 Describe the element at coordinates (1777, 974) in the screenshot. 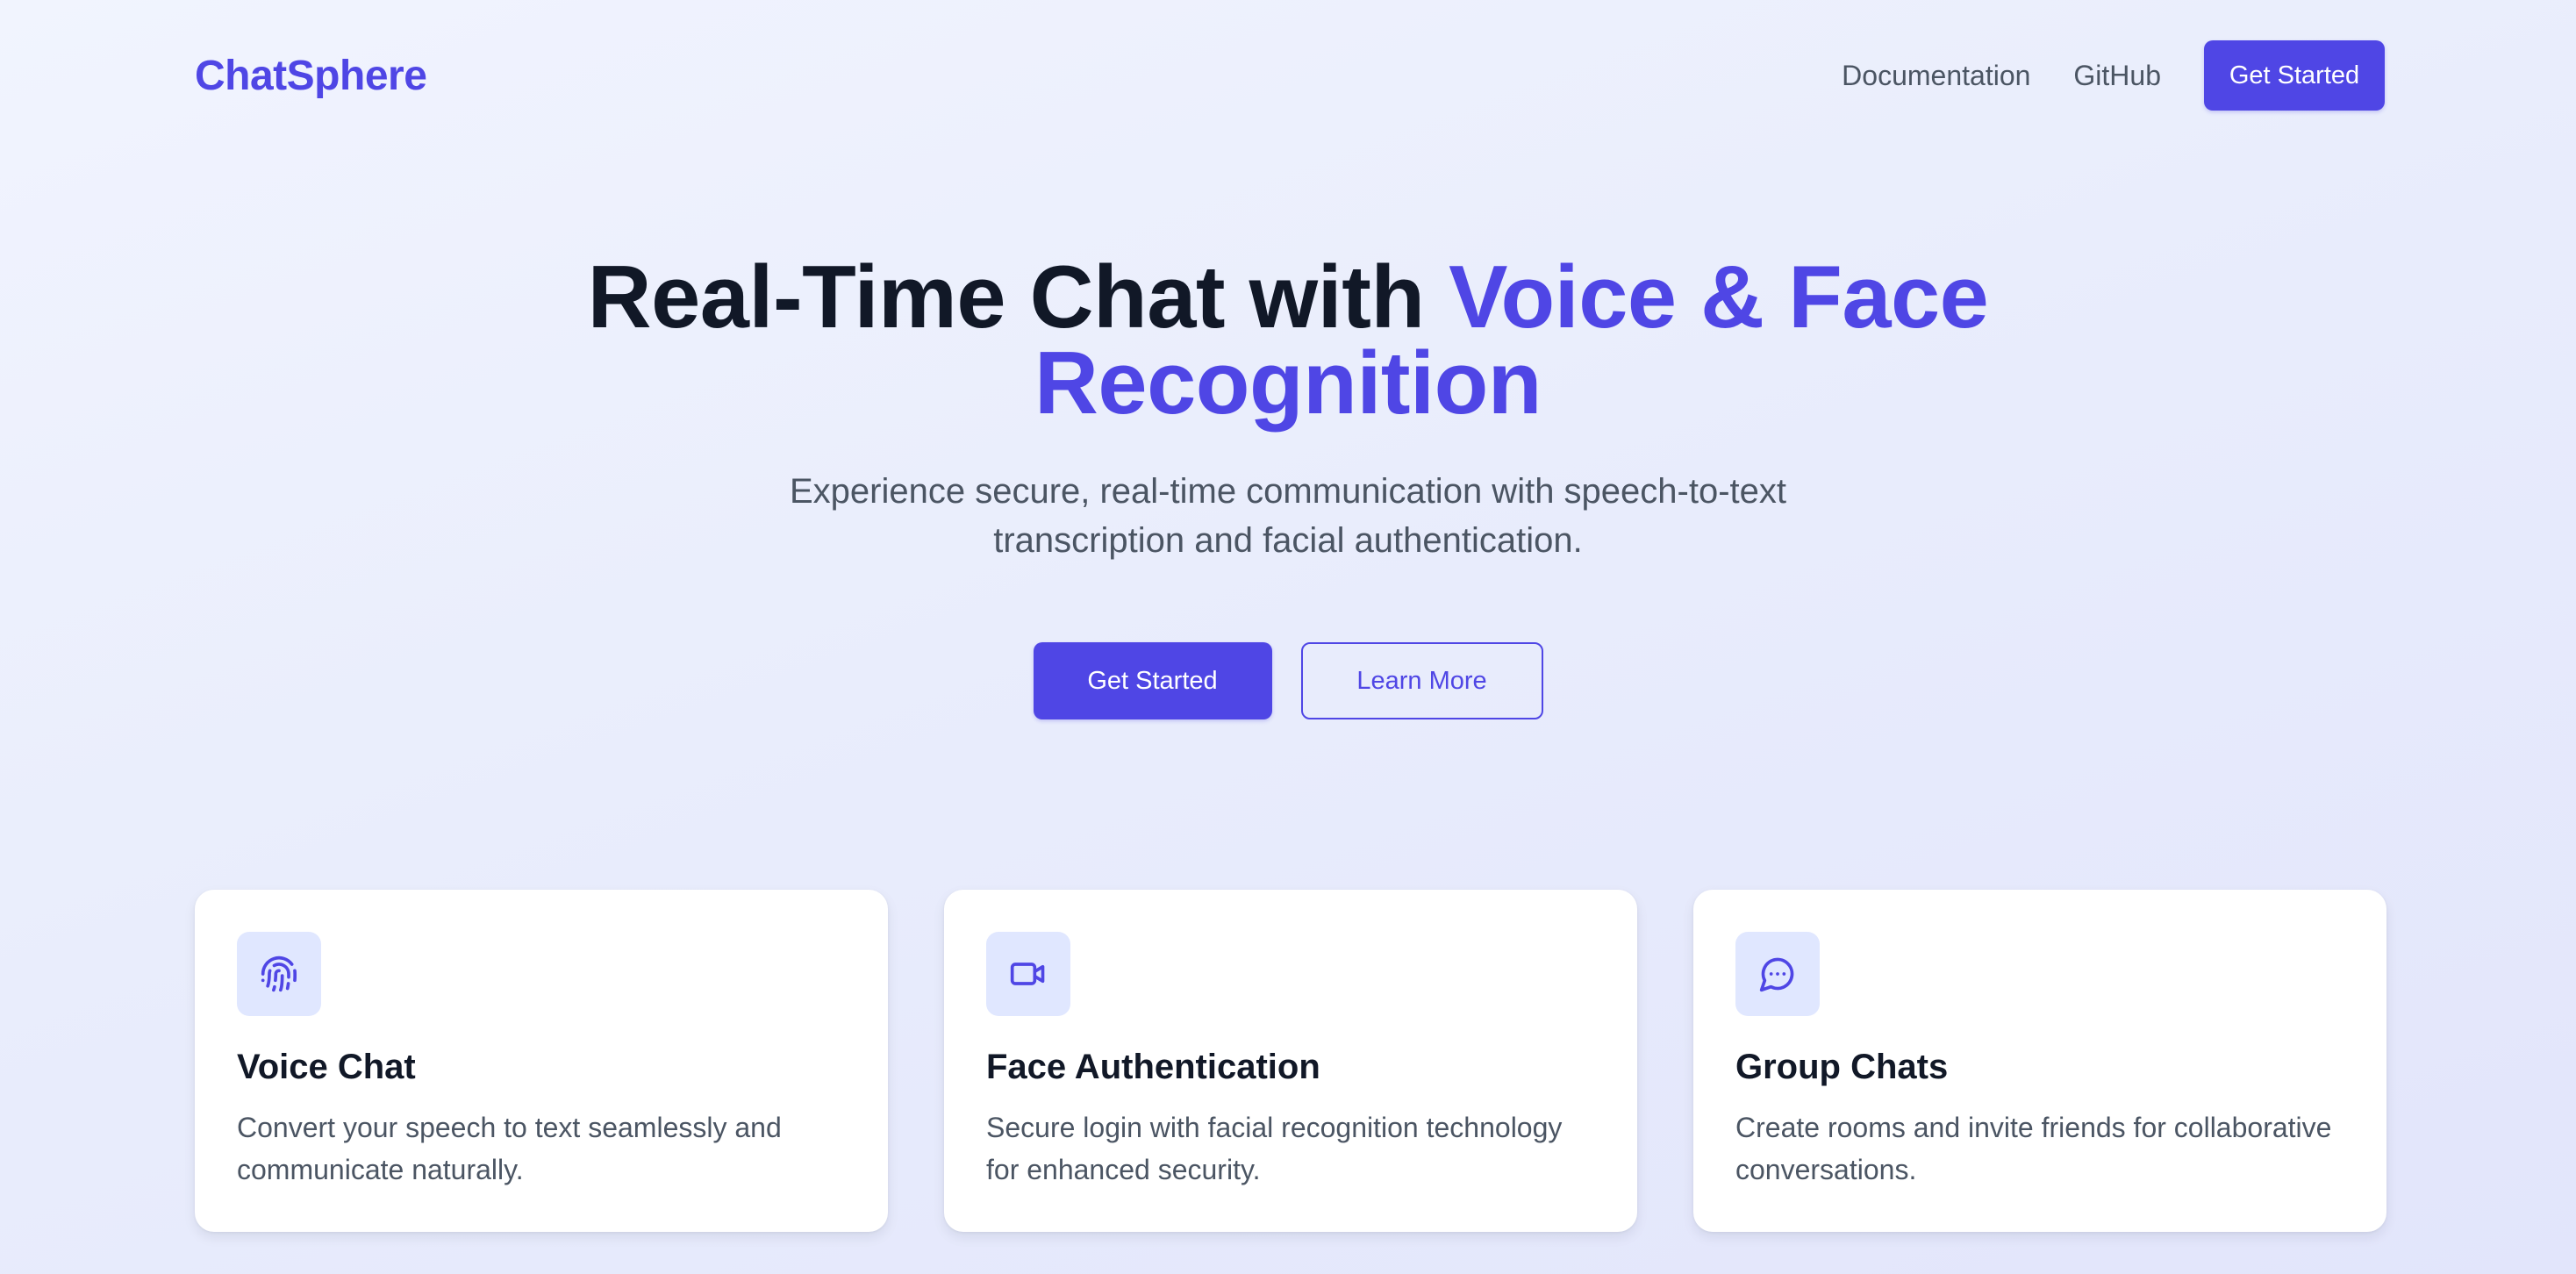

I see `chat-bubble-icon` at that location.